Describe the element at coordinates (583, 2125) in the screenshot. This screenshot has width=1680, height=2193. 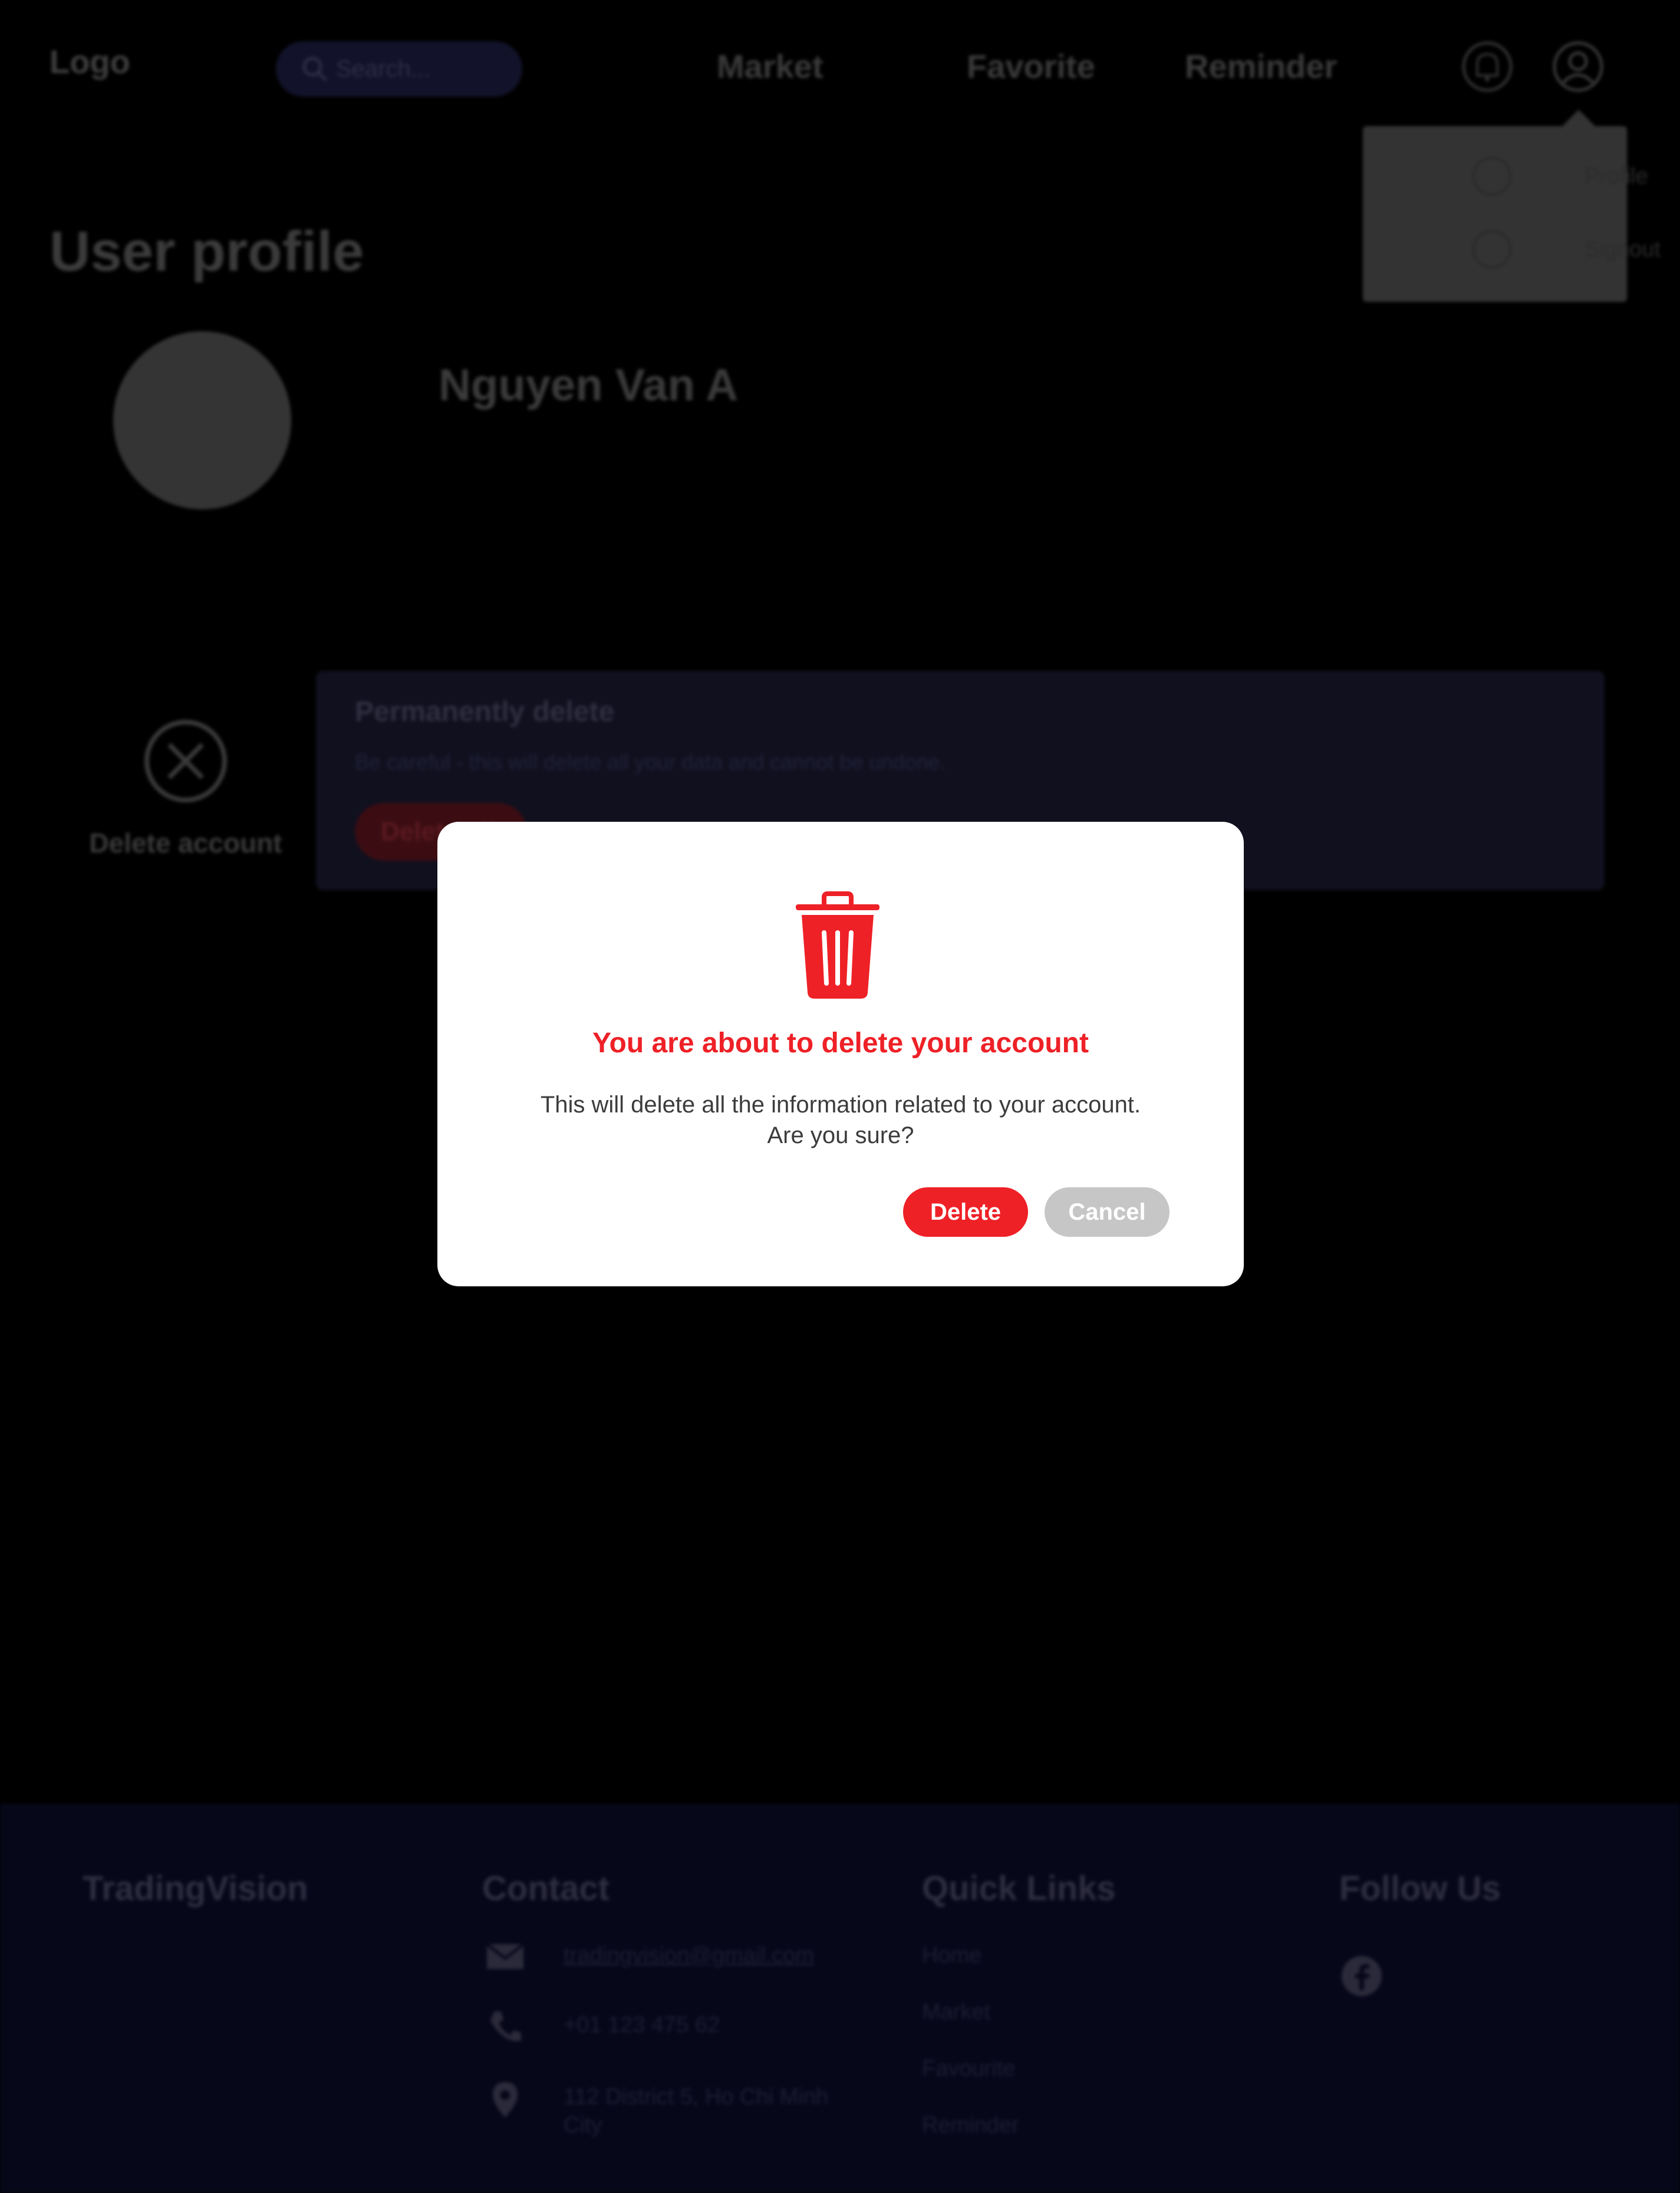
I see `footer-address-line2: City` at that location.